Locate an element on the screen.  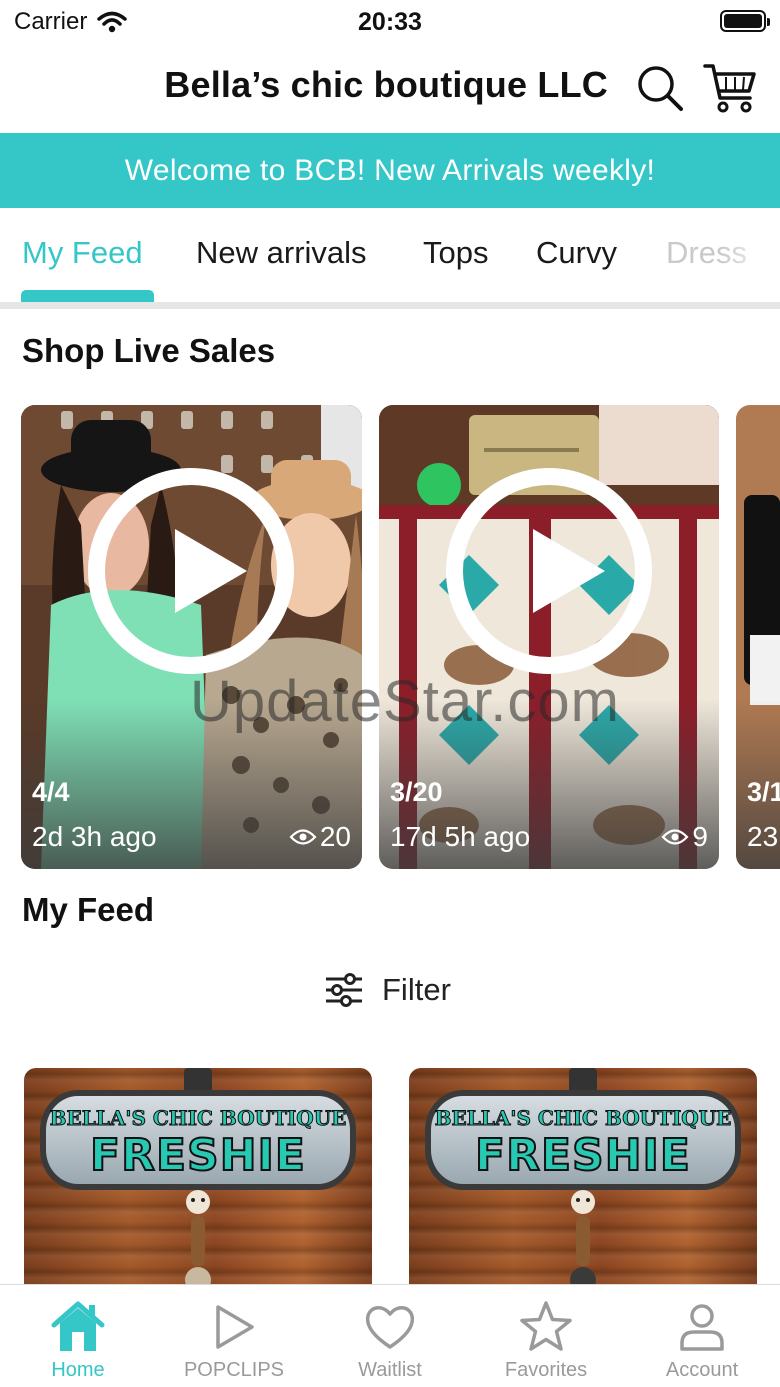
announcement-banner: Welcome to BCB! New Arrivals weekly! is located at coordinates (390, 170).